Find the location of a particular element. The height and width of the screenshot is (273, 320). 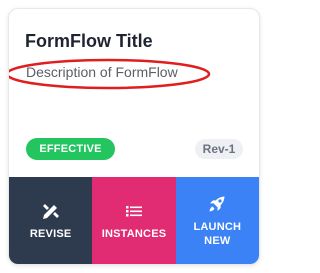

status-badge: EFFECTIVE is located at coordinates (70, 149).